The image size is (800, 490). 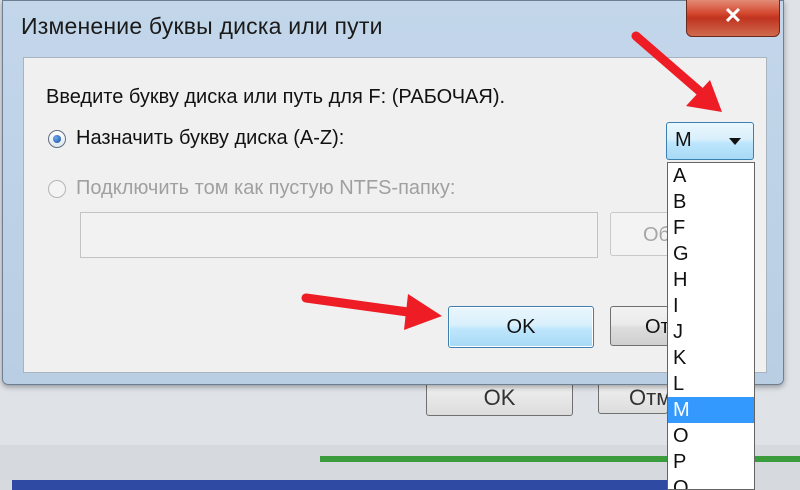 What do you see at coordinates (711, 332) in the screenshot?
I see `dropdown-option-j: J` at bounding box center [711, 332].